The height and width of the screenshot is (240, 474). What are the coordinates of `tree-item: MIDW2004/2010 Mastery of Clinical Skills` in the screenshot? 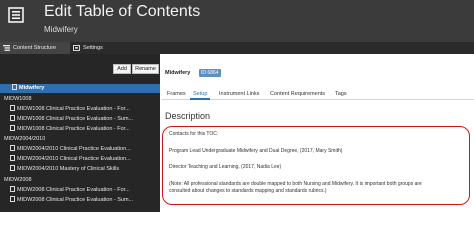 It's located at (80, 169).